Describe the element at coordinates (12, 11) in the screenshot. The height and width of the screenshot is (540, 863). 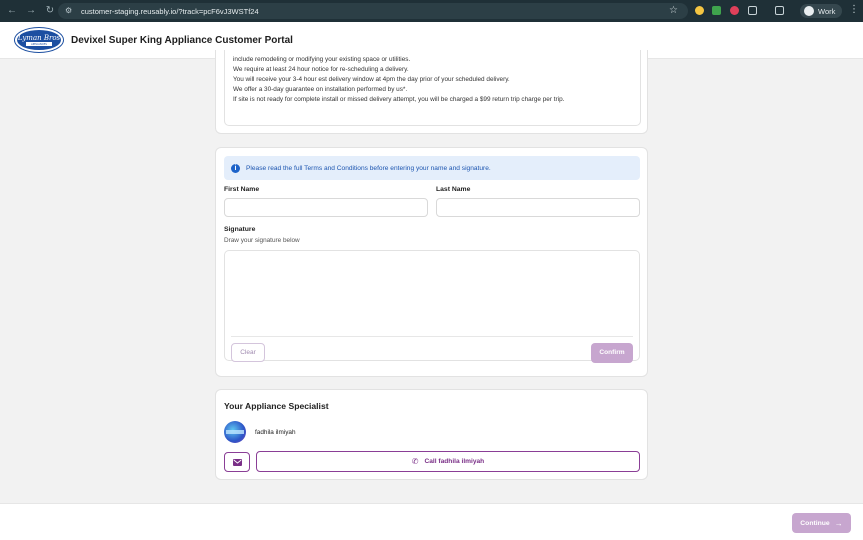
I see `back-arrow-icon: ←` at that location.